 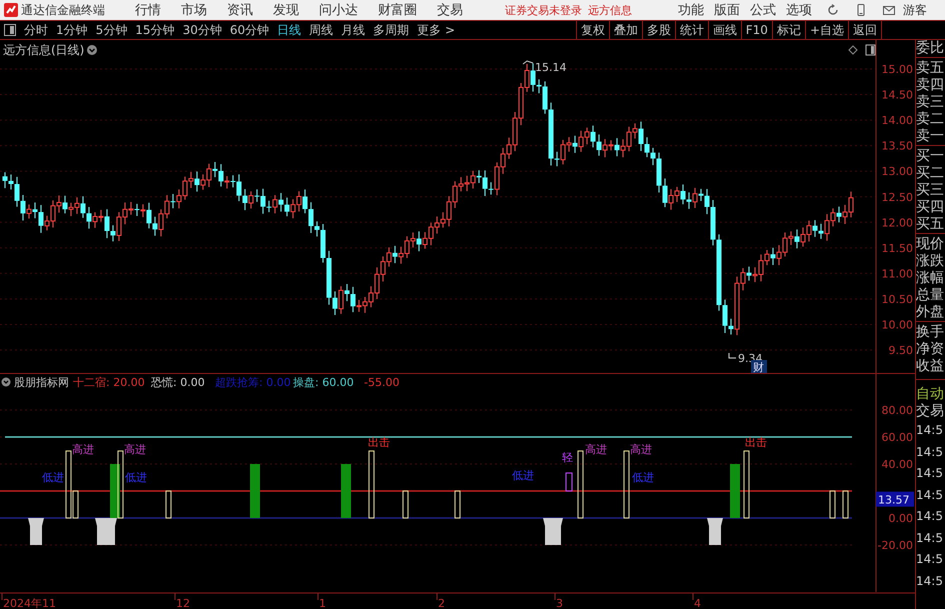 What do you see at coordinates (897, 95) in the screenshot?
I see `price-tick: 14.50` at bounding box center [897, 95].